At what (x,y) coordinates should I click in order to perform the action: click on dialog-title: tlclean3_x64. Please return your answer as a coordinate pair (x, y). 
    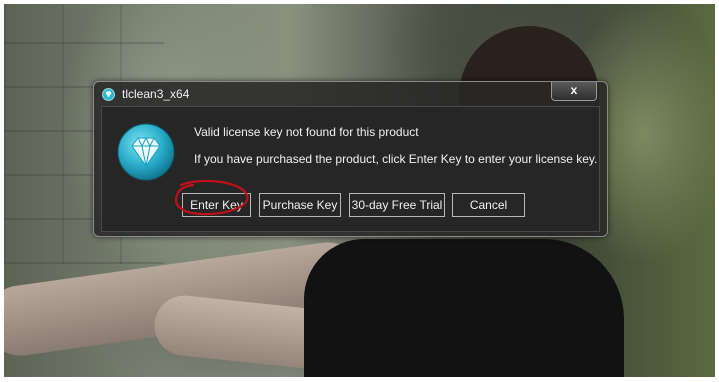
    Looking at the image, I should click on (156, 94).